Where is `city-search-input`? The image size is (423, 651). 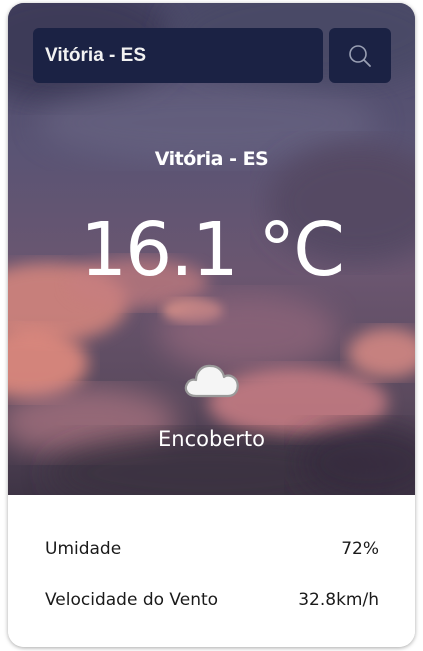 city-search-input is located at coordinates (178, 55).